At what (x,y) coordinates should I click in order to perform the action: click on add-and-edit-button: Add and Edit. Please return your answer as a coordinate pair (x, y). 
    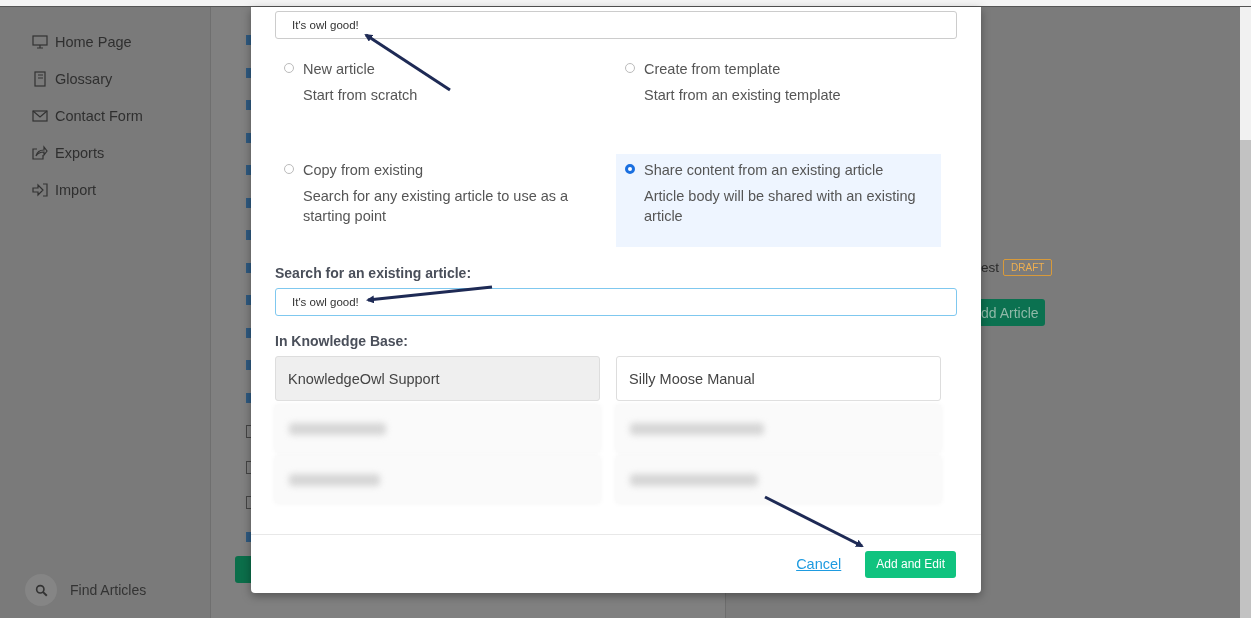
    Looking at the image, I should click on (910, 564).